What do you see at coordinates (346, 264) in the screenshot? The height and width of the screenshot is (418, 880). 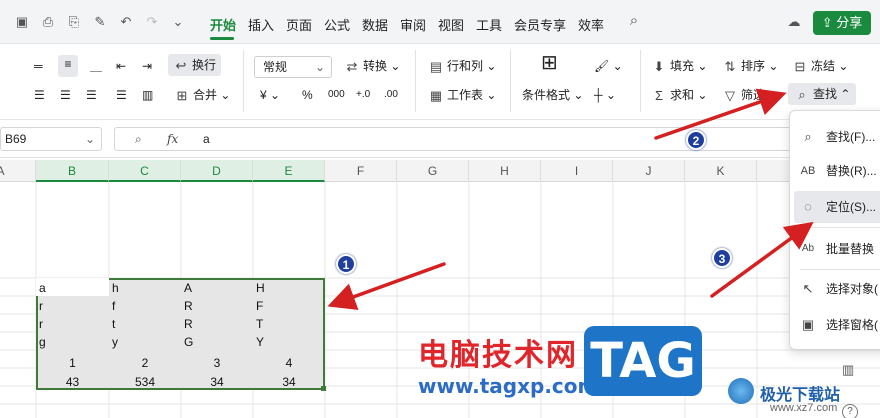 I see `step-badge-1: 1` at bounding box center [346, 264].